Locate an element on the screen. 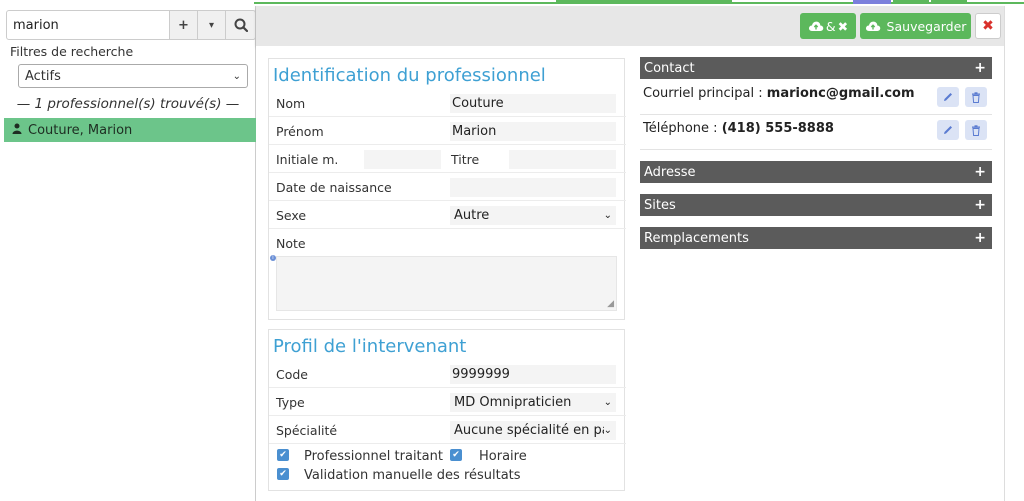  code-row: Code 9999999 is located at coordinates (447, 374).